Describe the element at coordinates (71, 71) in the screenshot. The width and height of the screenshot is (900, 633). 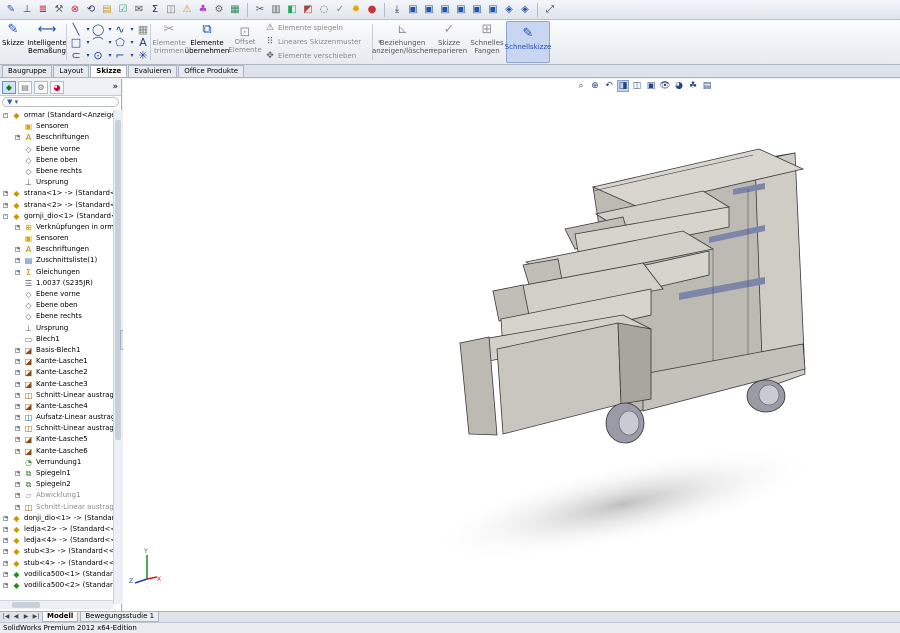
I see `tab-layout: Layout` at that location.